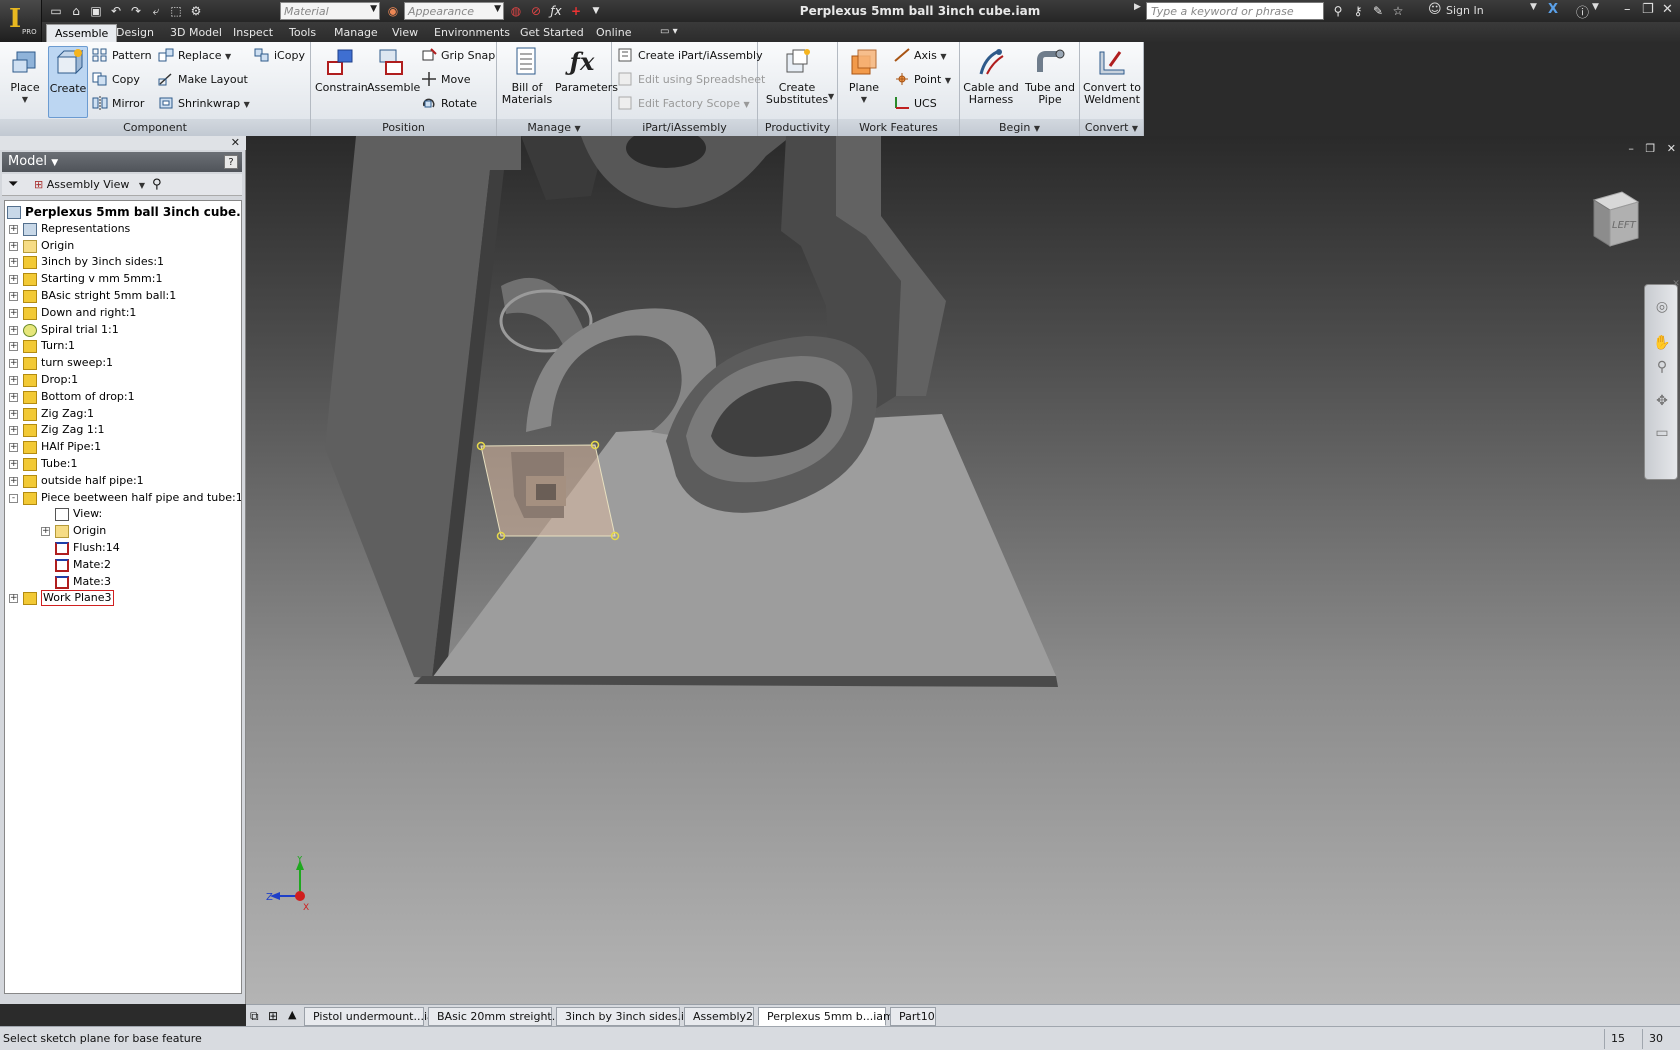 The width and height of the screenshot is (1680, 1050). I want to click on save-icon: ▣, so click(96, 11).